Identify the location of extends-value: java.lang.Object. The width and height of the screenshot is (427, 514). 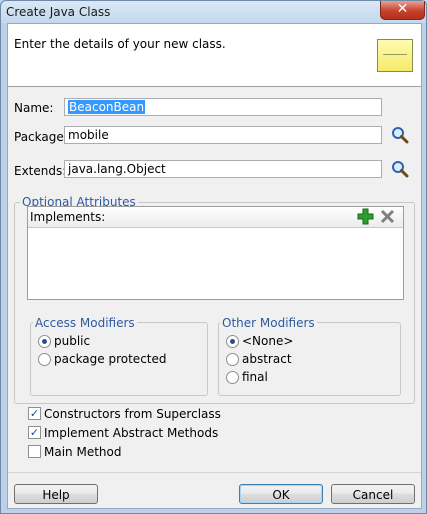
(117, 169).